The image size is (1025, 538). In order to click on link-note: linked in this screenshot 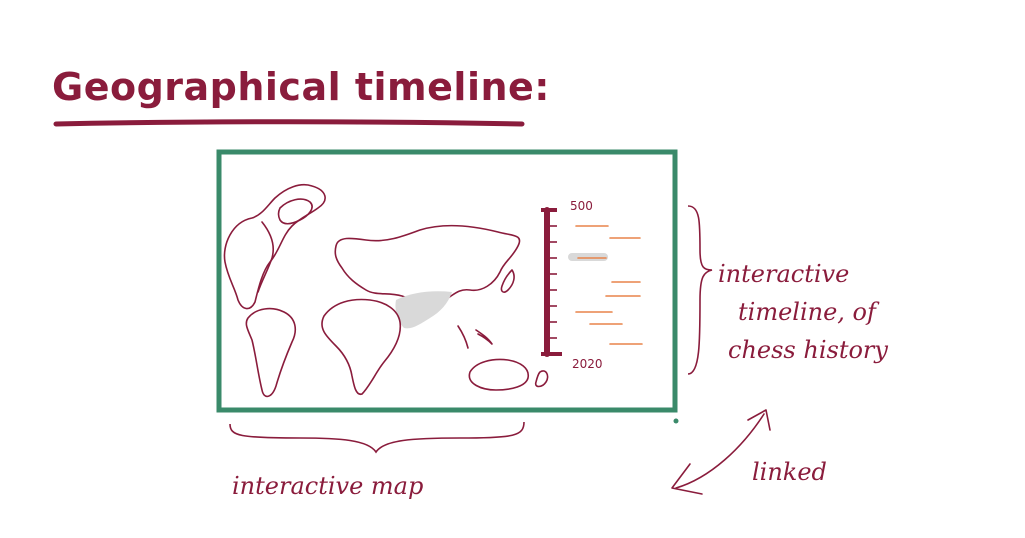, I will do `click(789, 472)`.